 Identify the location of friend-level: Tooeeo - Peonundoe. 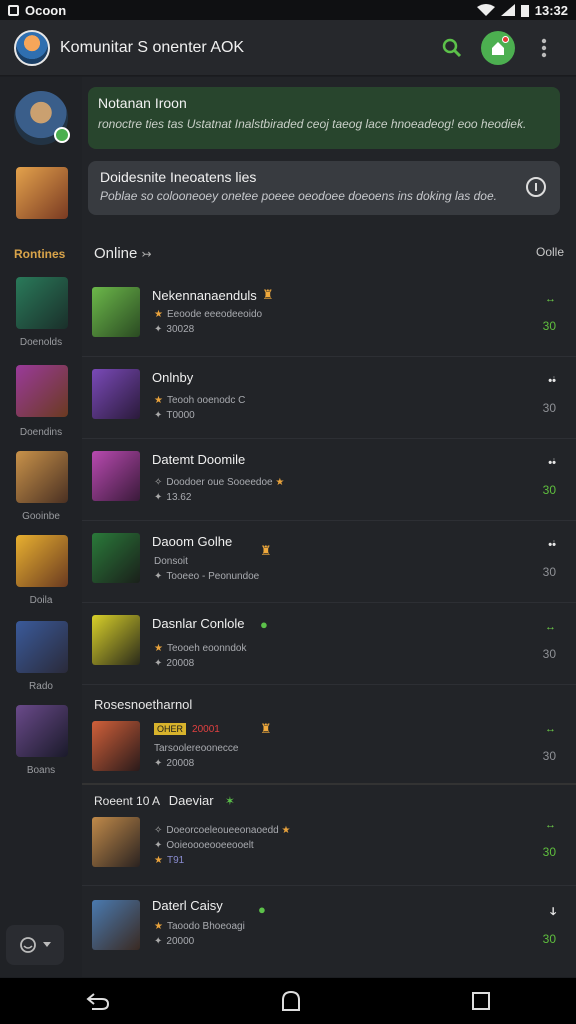
(213, 576).